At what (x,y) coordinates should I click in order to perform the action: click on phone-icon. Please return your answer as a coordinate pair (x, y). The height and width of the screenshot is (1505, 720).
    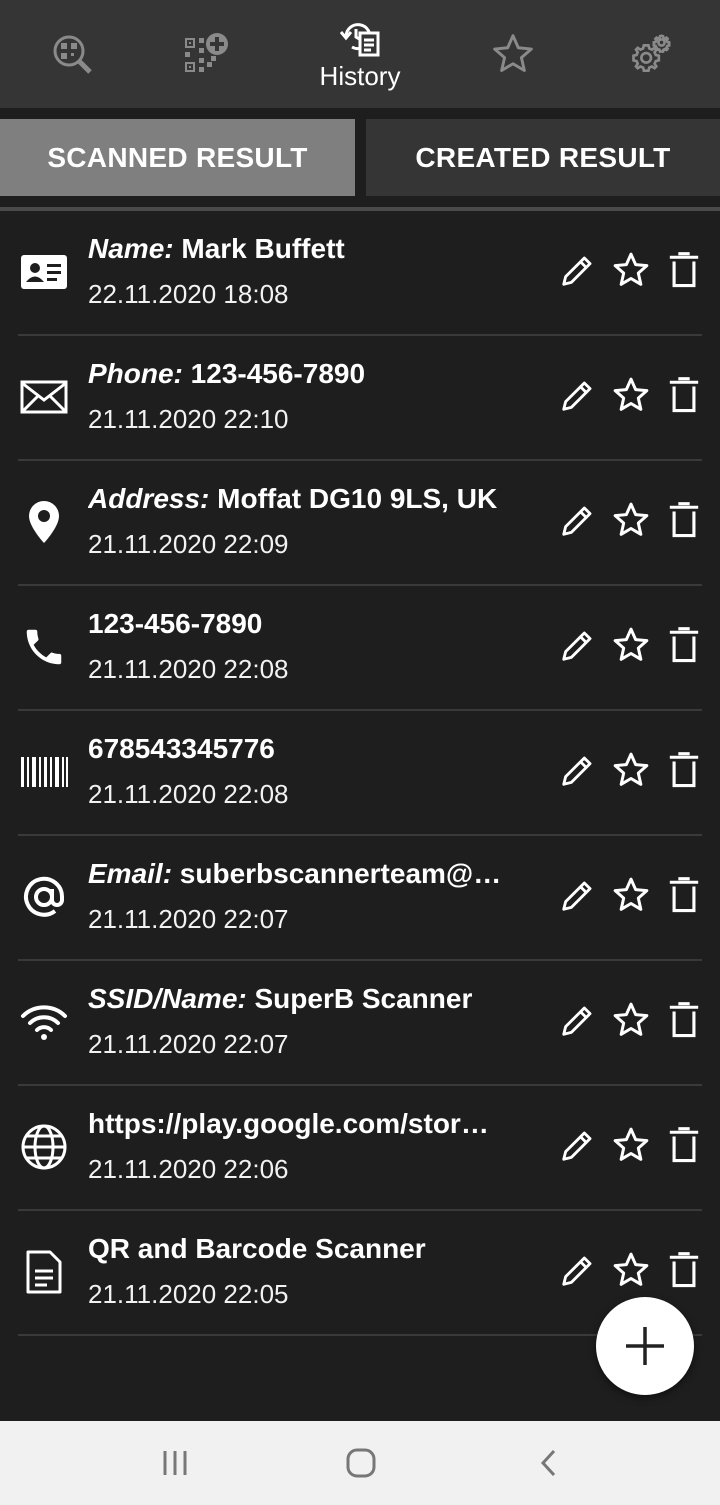
    Looking at the image, I should click on (44, 647).